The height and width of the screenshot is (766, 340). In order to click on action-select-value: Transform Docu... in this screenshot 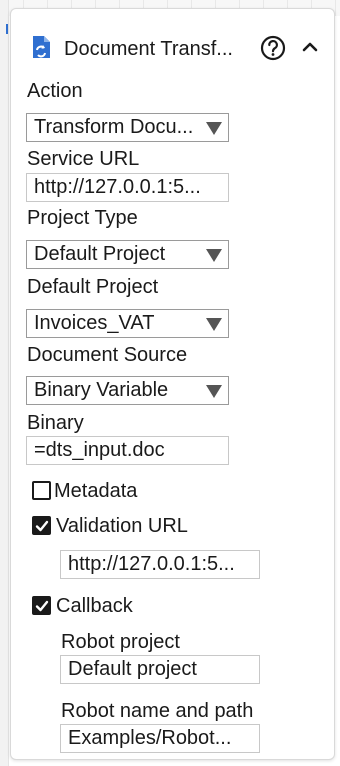, I will do `click(114, 127)`.